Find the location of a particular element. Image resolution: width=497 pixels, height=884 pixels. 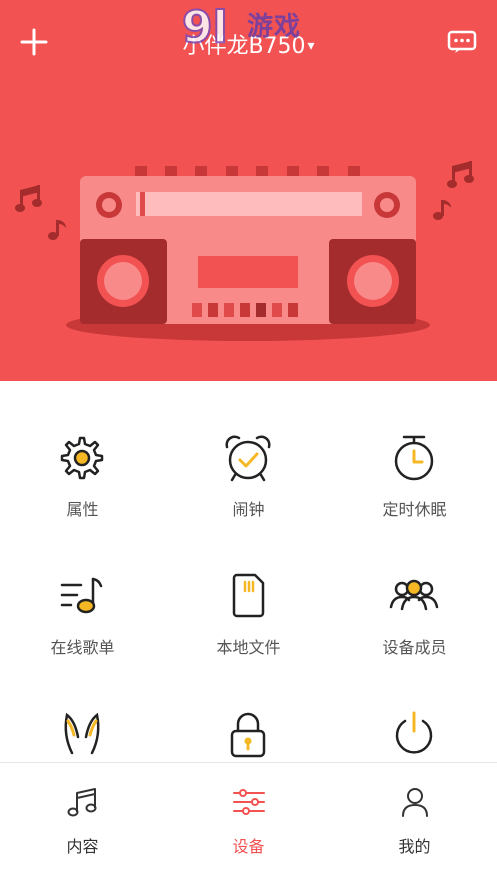

tab-label: 我的 is located at coordinates (414, 846).